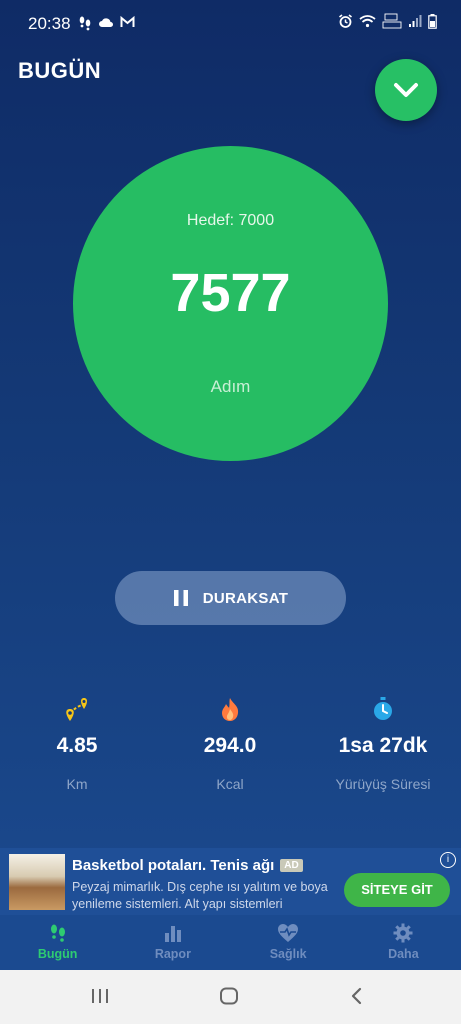  Describe the element at coordinates (403, 954) in the screenshot. I see `nav-label: Daha` at that location.